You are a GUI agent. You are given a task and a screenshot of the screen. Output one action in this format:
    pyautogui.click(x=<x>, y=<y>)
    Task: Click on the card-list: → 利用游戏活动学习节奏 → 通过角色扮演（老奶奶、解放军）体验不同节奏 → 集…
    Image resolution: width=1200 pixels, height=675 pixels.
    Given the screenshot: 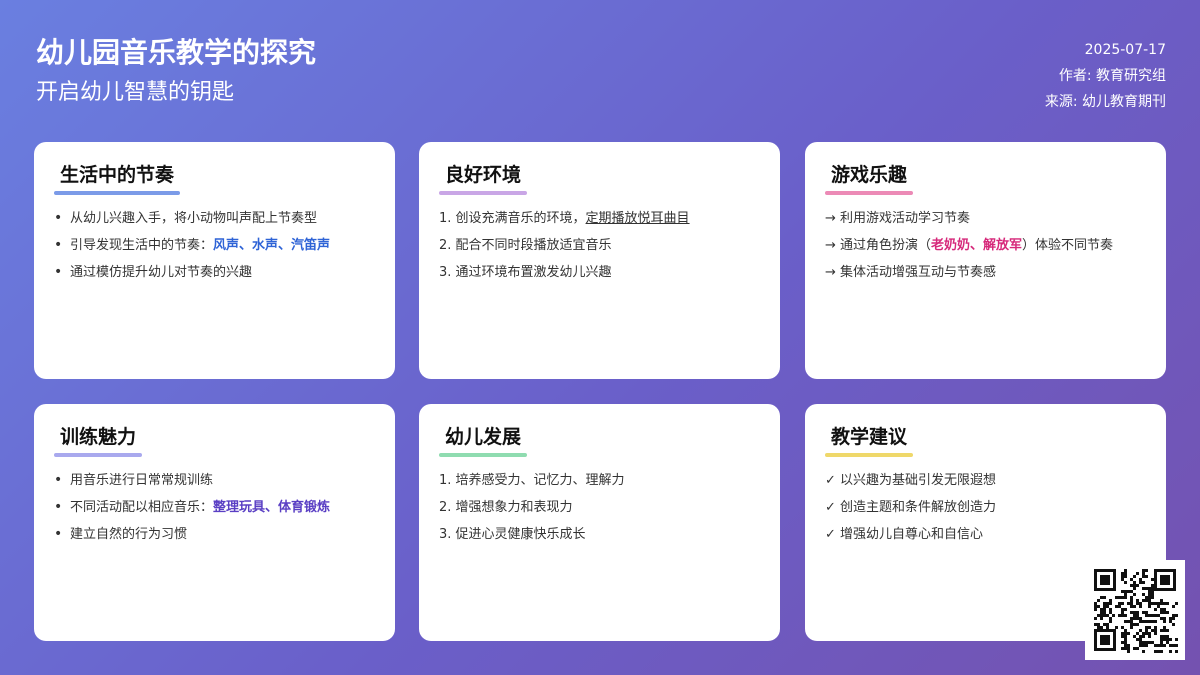 What is the action you would take?
    pyautogui.click(x=985, y=245)
    